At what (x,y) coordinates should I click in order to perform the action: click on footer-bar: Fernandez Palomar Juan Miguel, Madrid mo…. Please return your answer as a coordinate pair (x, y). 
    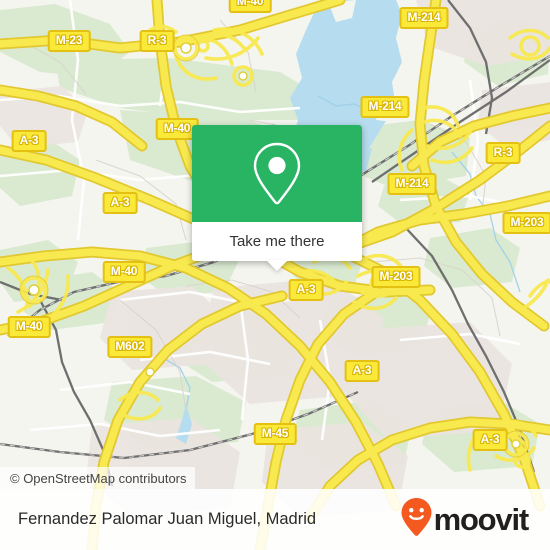
    Looking at the image, I should click on (275, 519).